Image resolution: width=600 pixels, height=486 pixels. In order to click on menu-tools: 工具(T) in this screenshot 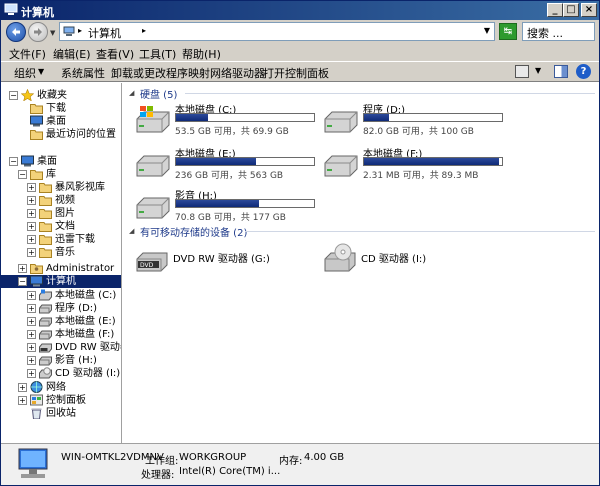, I will do `click(157, 54)`.